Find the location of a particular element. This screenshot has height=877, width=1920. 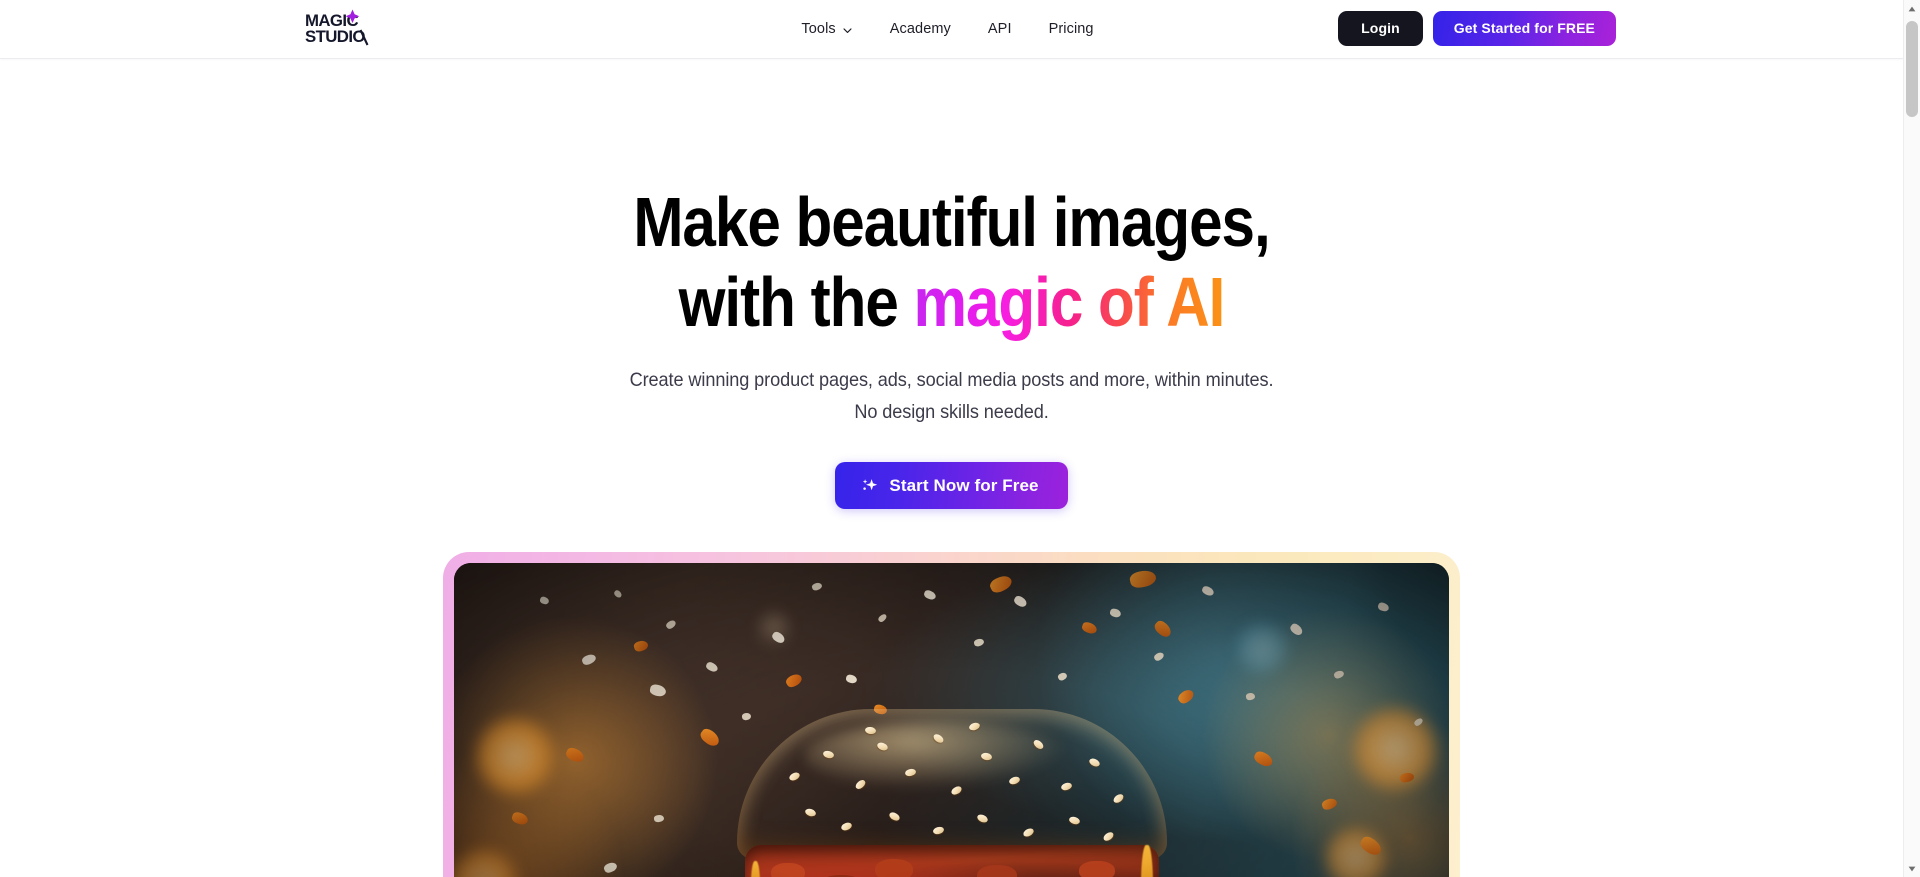

headline-line-2: with the magic of AI is located at coordinates (951, 302).